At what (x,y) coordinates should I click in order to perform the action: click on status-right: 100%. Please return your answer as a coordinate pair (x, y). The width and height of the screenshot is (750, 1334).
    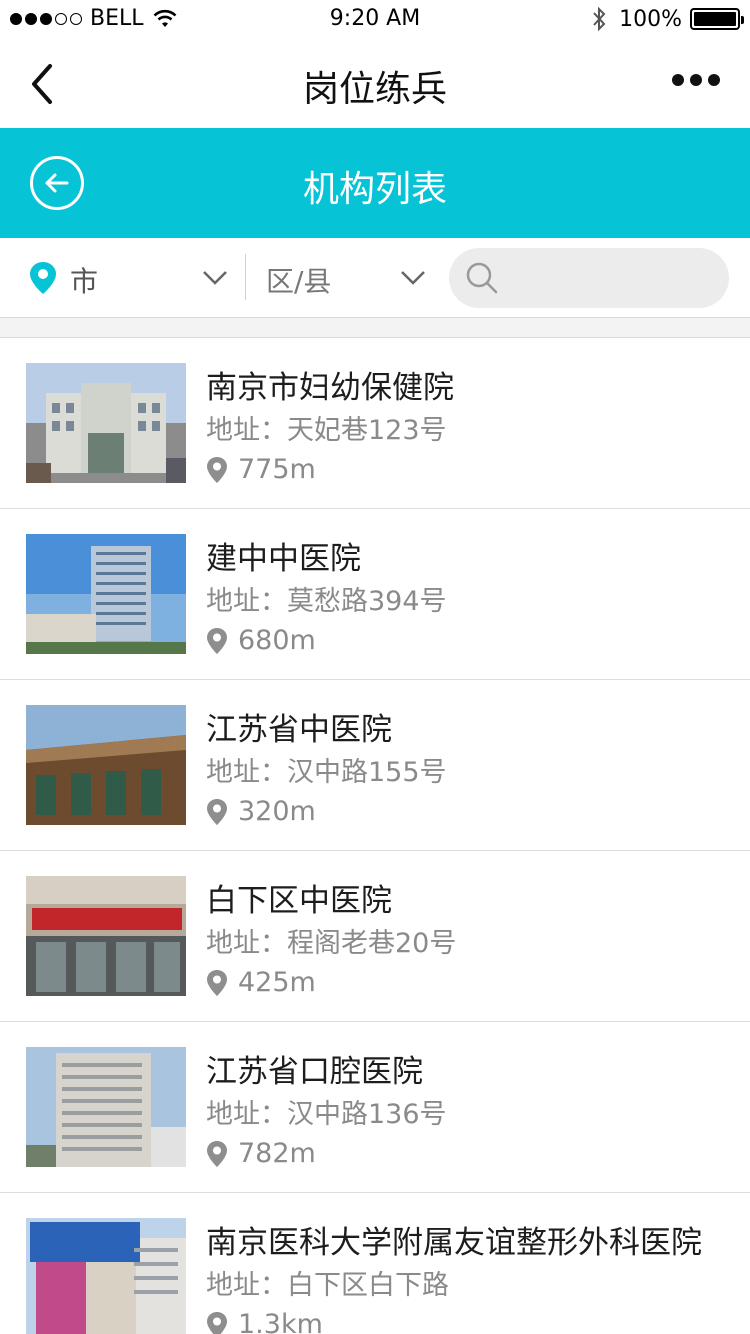
    Looking at the image, I should click on (667, 19).